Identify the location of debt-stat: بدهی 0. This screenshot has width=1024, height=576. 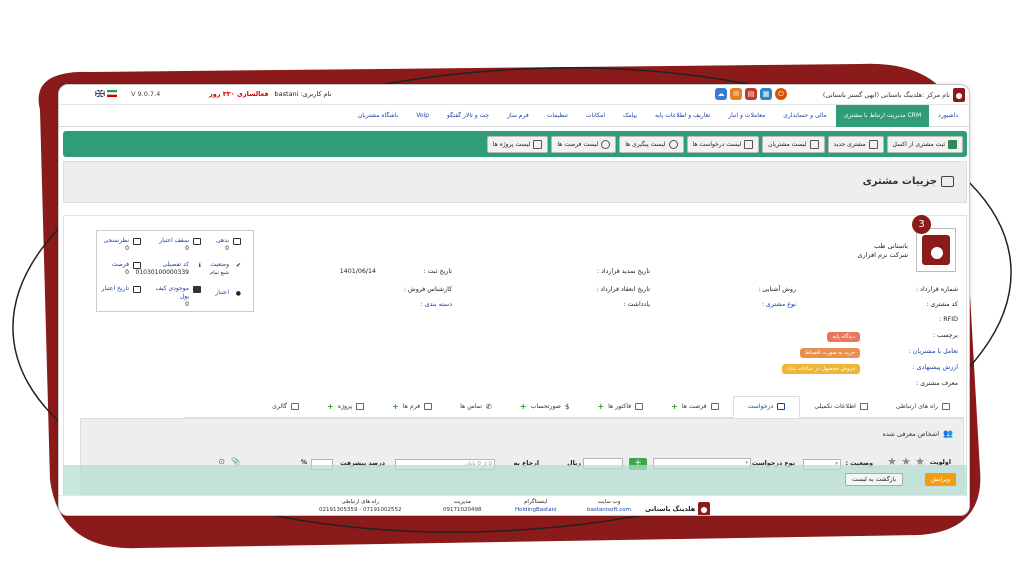
(228, 245).